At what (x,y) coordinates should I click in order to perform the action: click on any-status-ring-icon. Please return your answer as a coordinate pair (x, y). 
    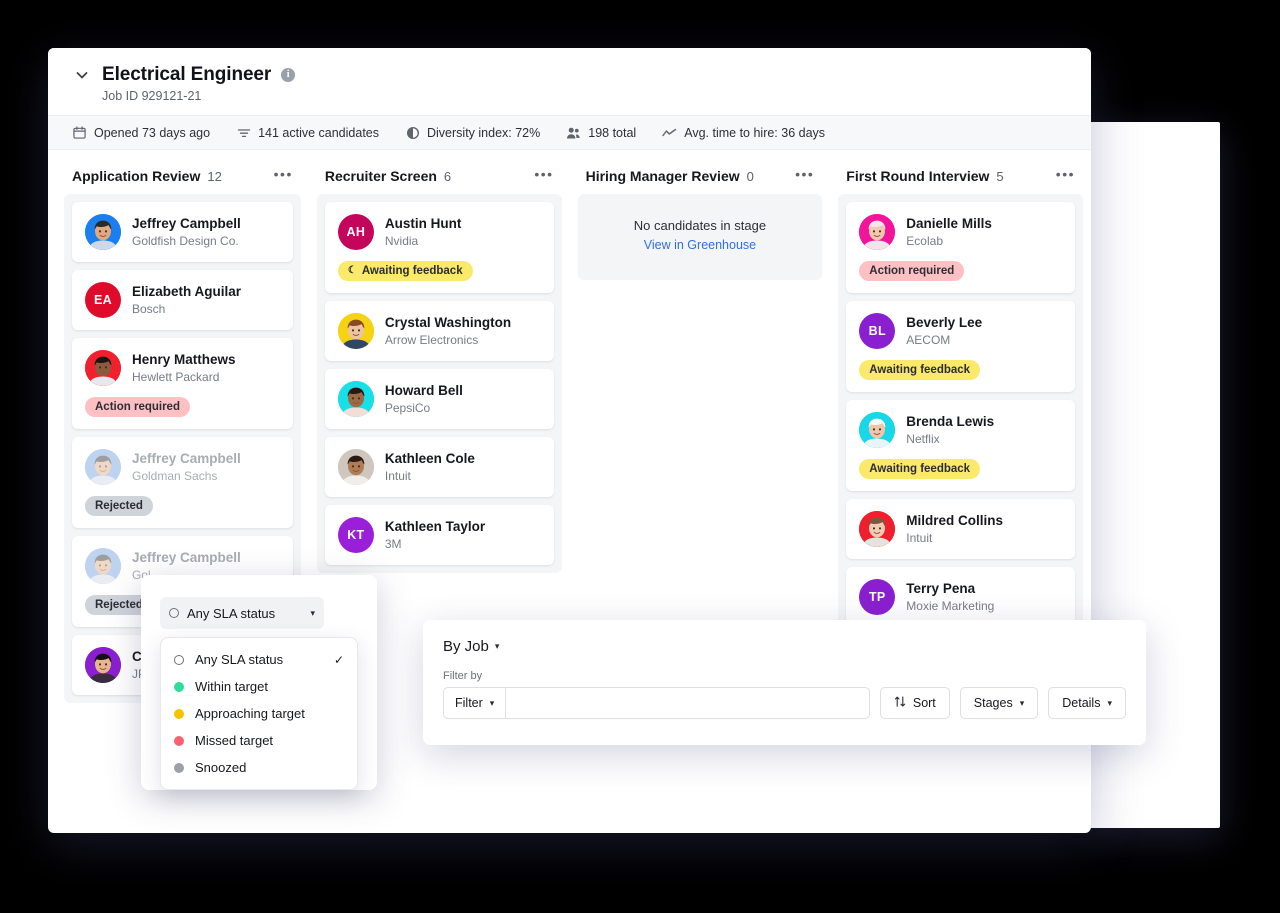
    Looking at the image, I should click on (174, 613).